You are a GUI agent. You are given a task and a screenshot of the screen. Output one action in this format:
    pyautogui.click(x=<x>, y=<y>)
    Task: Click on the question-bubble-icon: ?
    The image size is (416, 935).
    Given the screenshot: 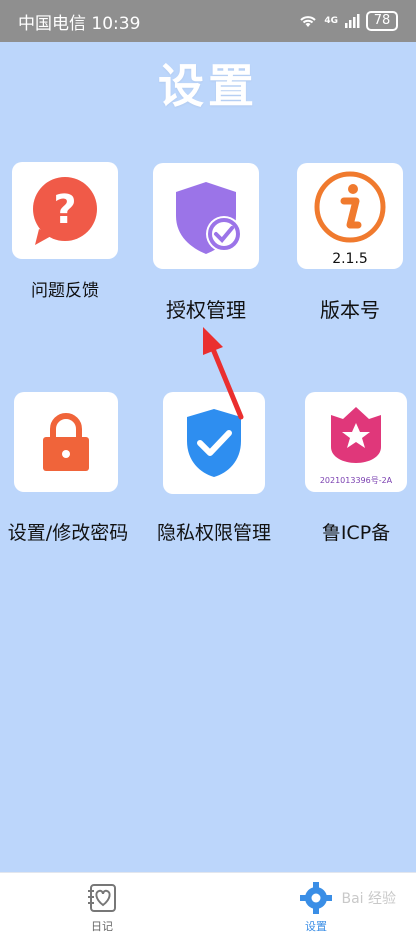 What is the action you would take?
    pyautogui.click(x=65, y=210)
    